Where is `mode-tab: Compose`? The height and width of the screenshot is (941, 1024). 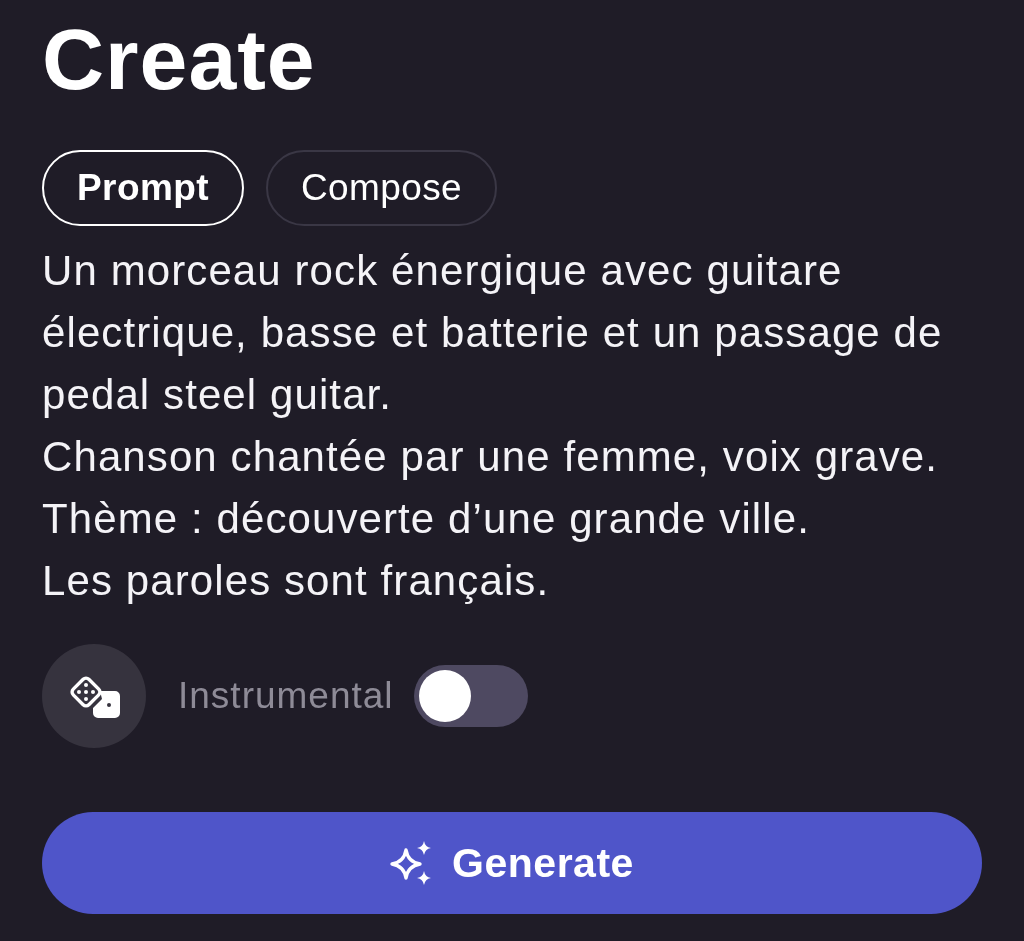
mode-tab: Compose is located at coordinates (381, 188).